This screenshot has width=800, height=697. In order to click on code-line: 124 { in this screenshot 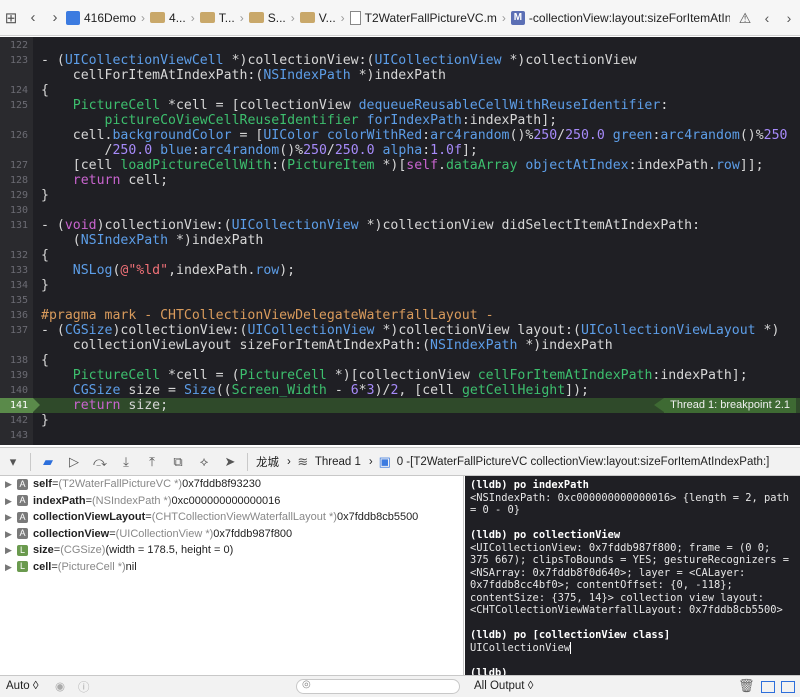, I will do `click(400, 90)`.